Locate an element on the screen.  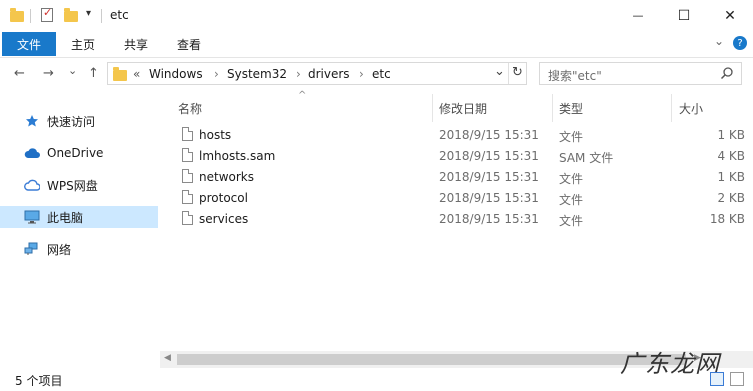
breadcrumb-drivers: drivers is located at coordinates (329, 74).